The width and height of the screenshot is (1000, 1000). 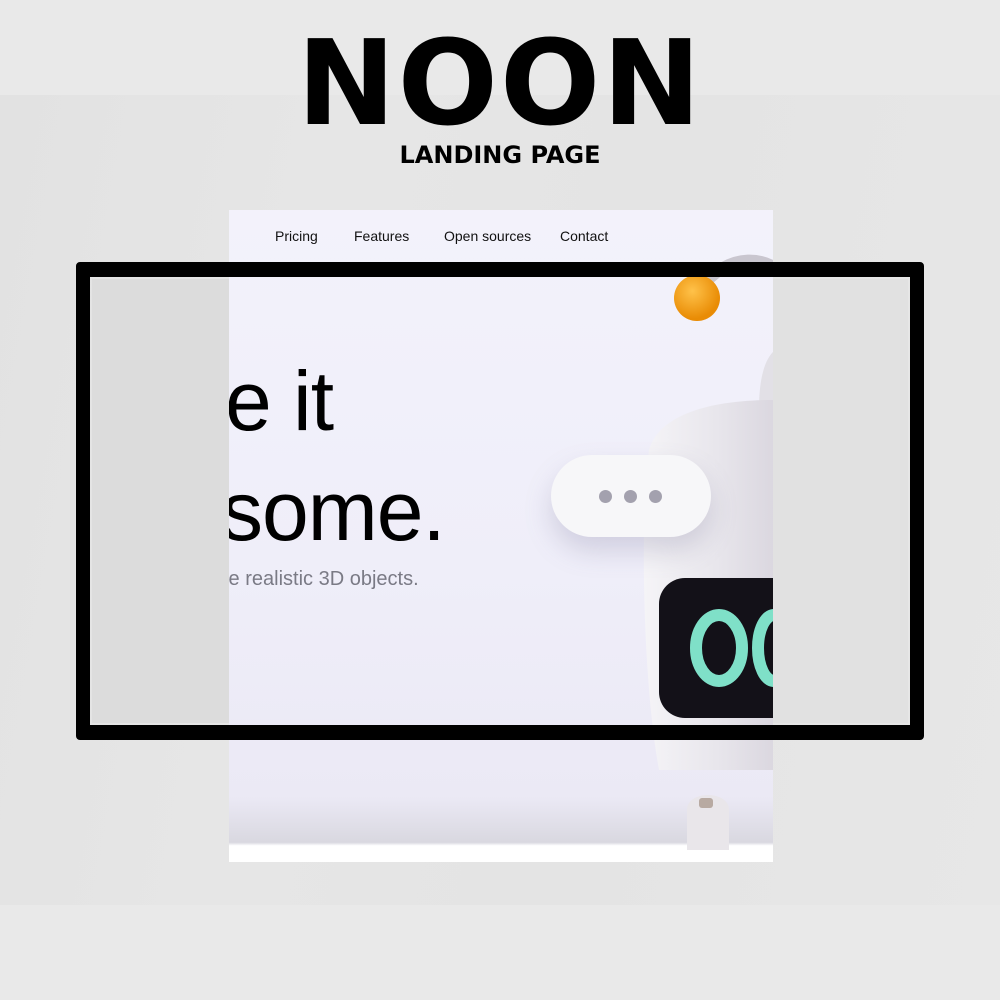 What do you see at coordinates (500, 83) in the screenshot?
I see `brand-title: NOON` at bounding box center [500, 83].